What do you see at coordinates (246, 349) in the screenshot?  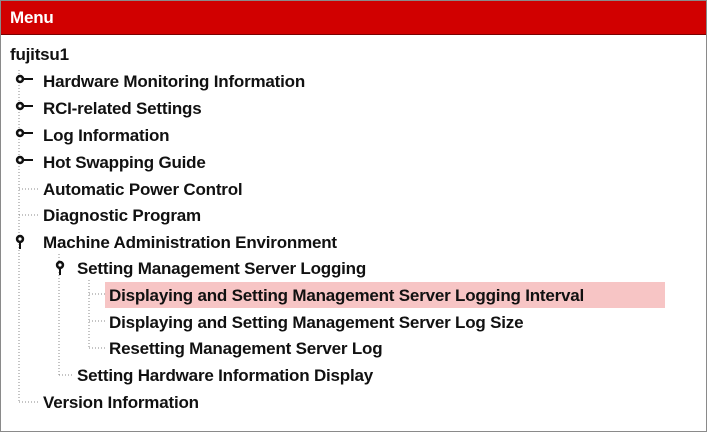 I see `tree-item-resetting-management-server-log: Resetting Management Server Log` at bounding box center [246, 349].